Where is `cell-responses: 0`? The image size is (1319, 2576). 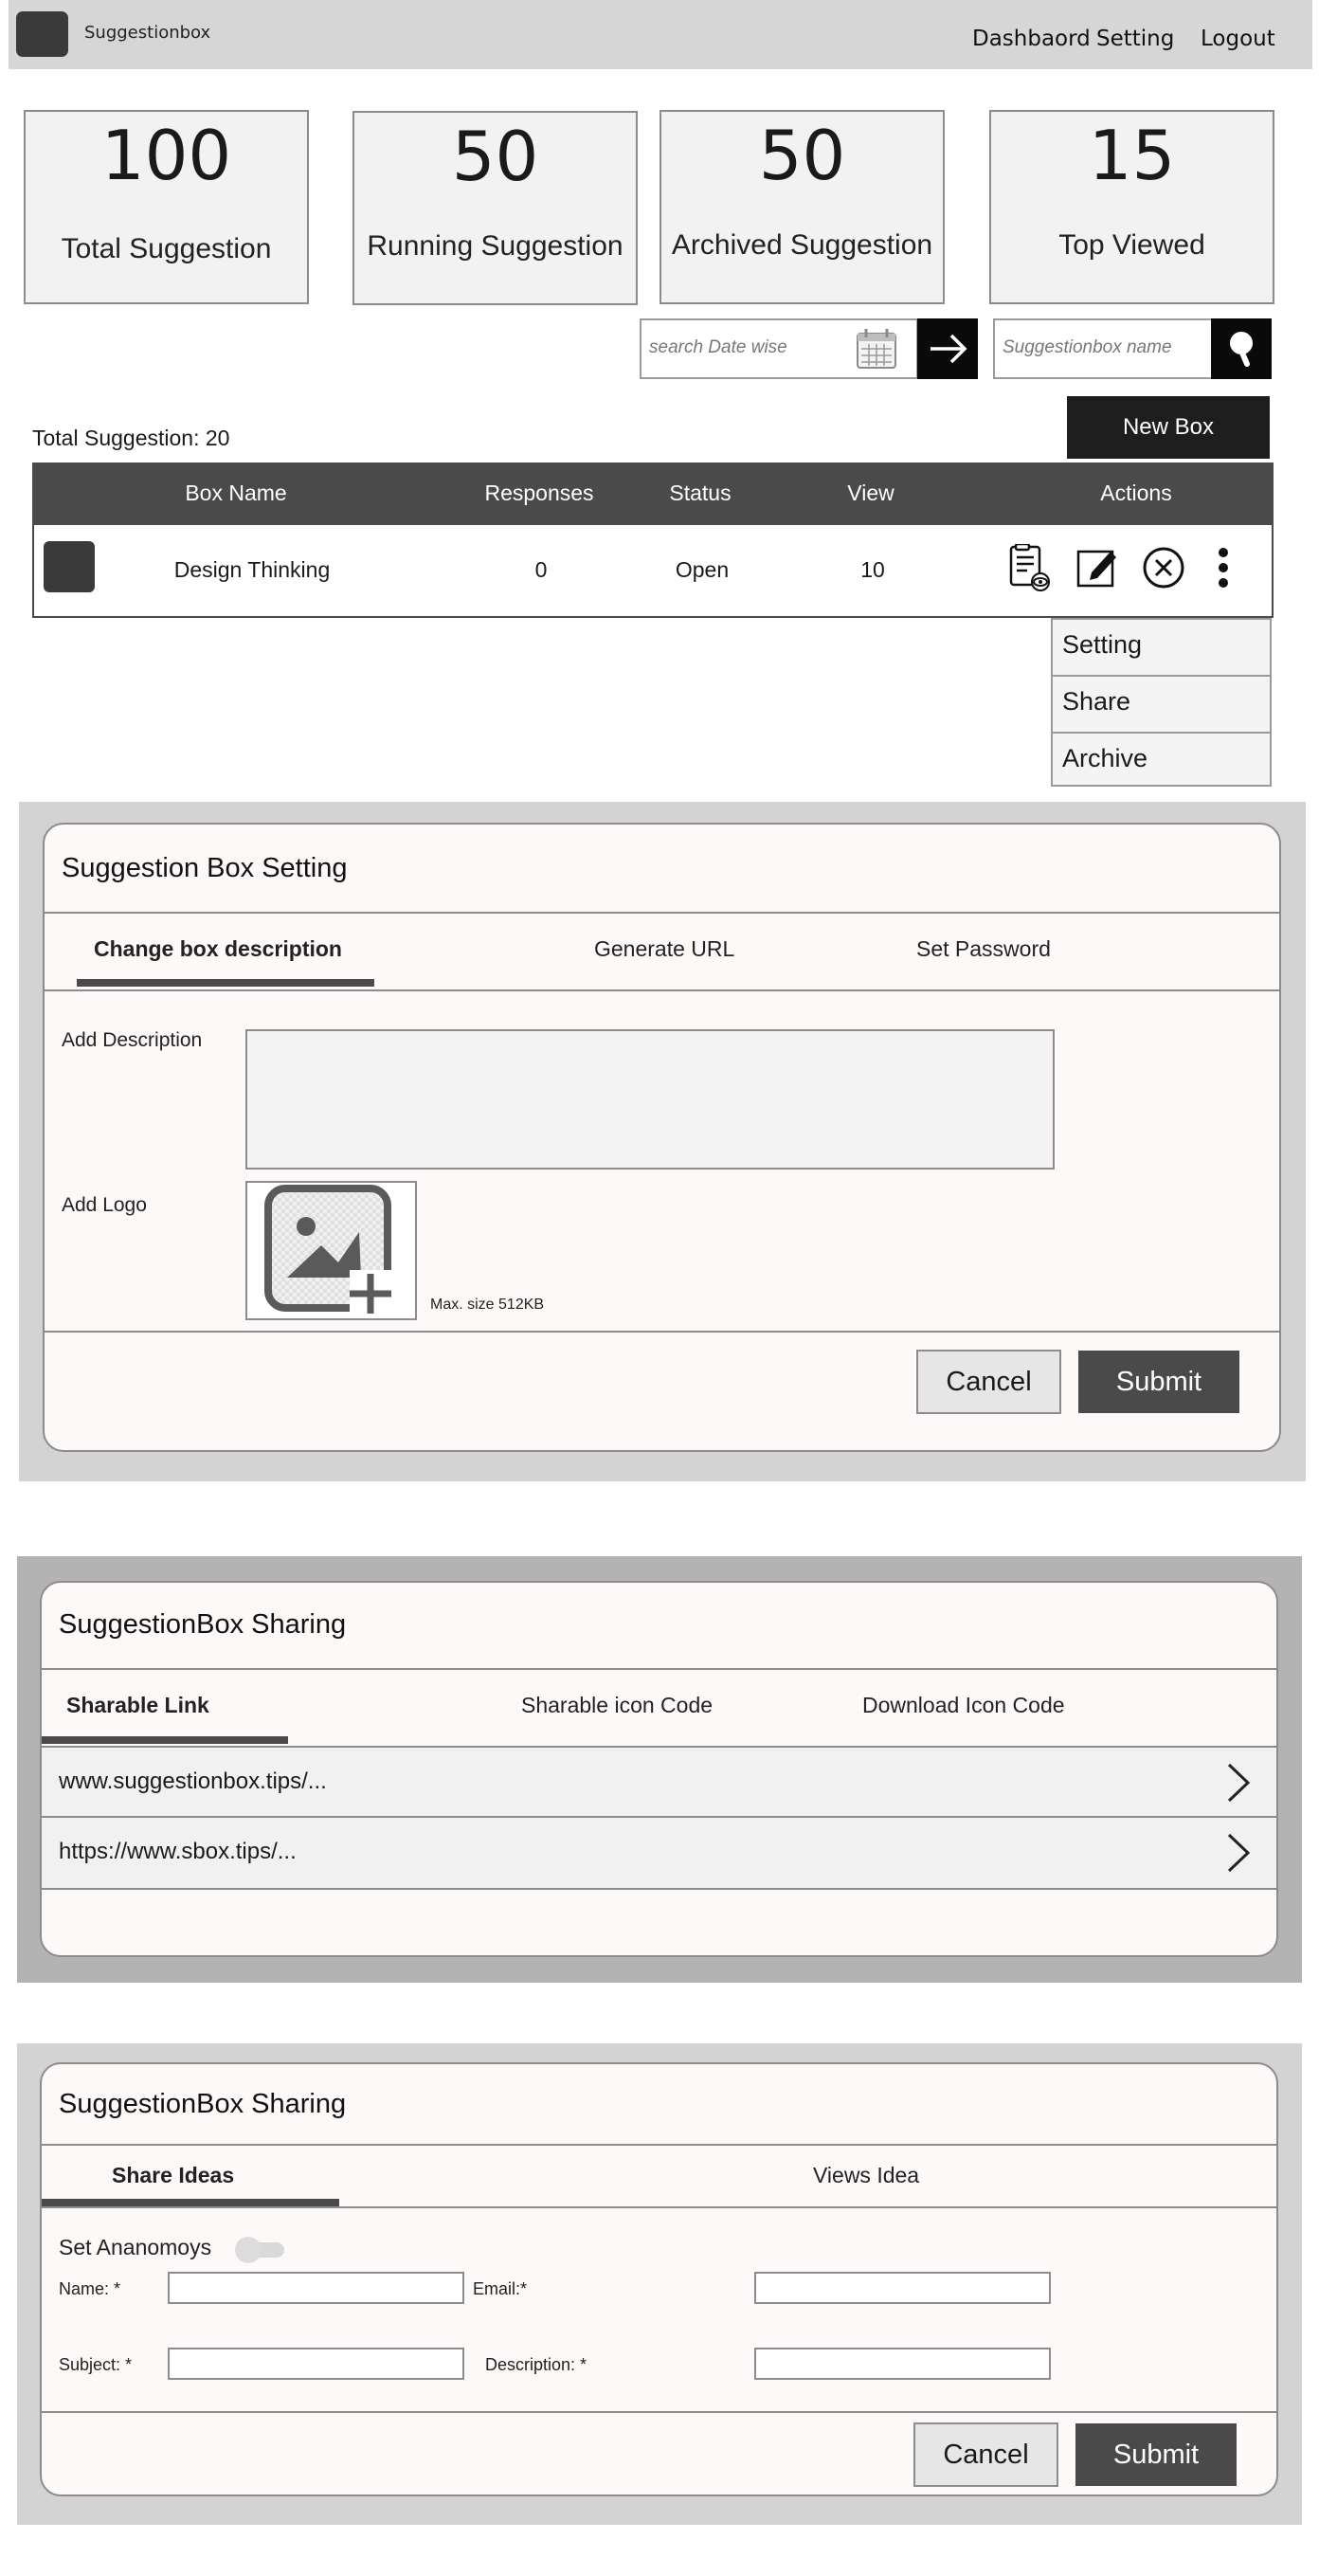 cell-responses: 0 is located at coordinates (541, 569).